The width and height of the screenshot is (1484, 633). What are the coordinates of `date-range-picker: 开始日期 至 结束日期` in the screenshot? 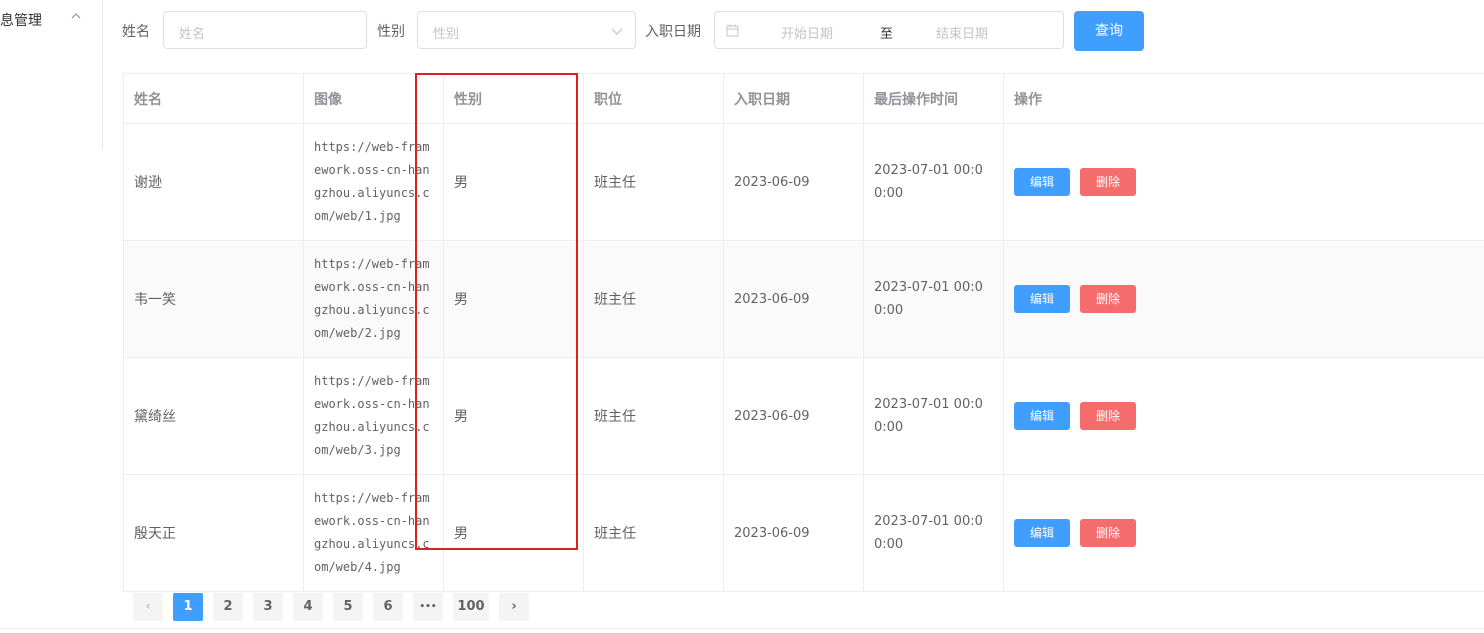 It's located at (889, 30).